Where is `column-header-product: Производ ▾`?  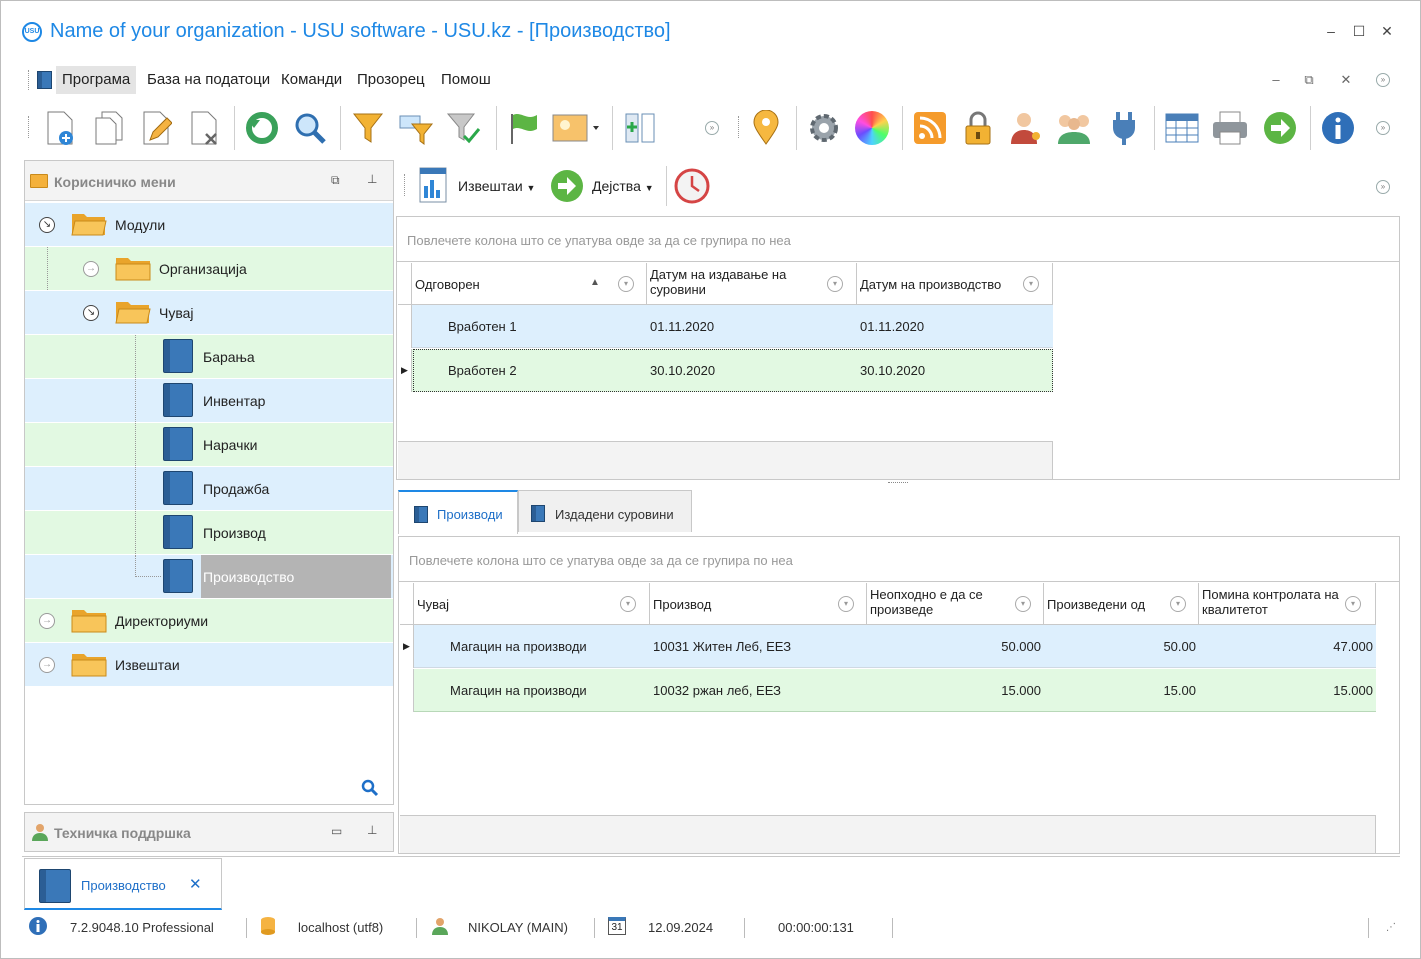 column-header-product: Производ ▾ is located at coordinates (758, 604).